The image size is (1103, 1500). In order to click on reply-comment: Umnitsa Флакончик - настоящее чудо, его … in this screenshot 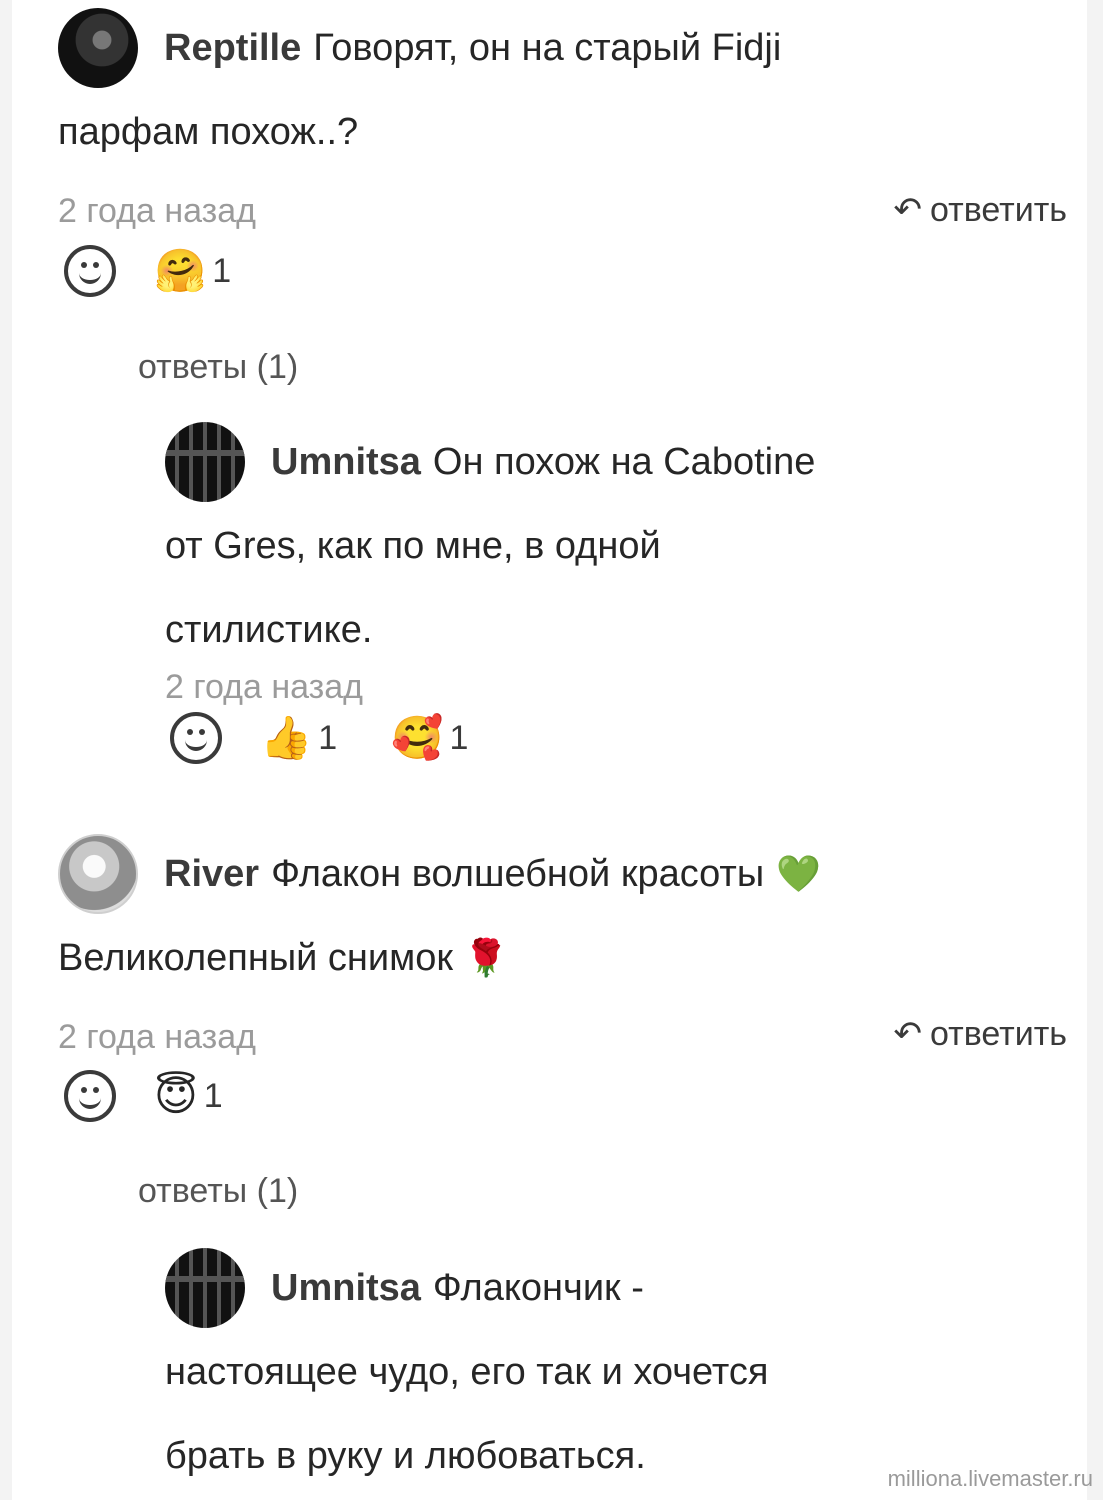, I will do `click(595, 1372)`.